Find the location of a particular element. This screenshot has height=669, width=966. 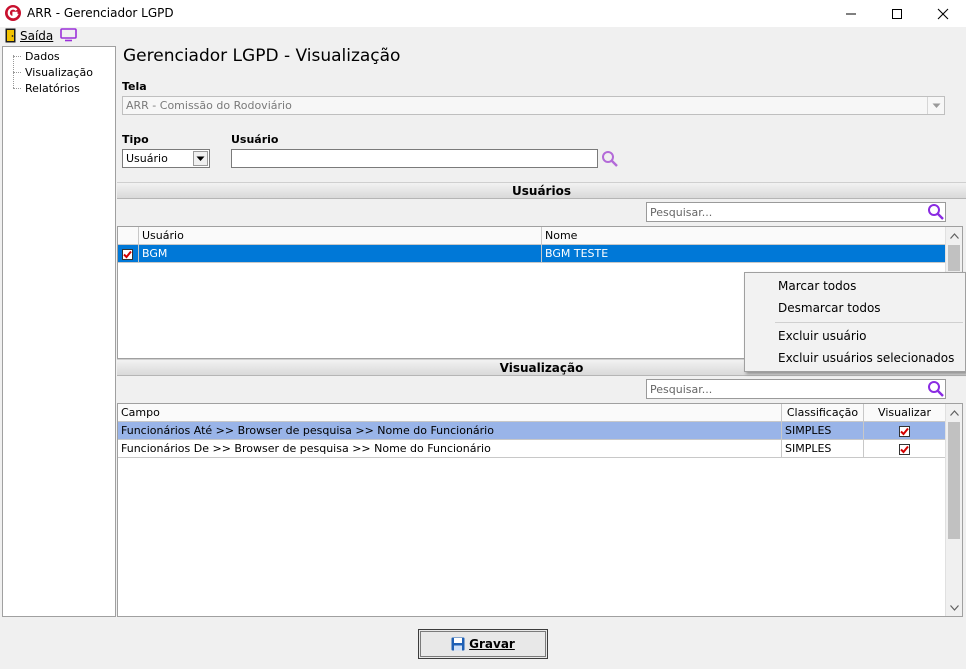

tipo-select: Usuário is located at coordinates (166, 158).